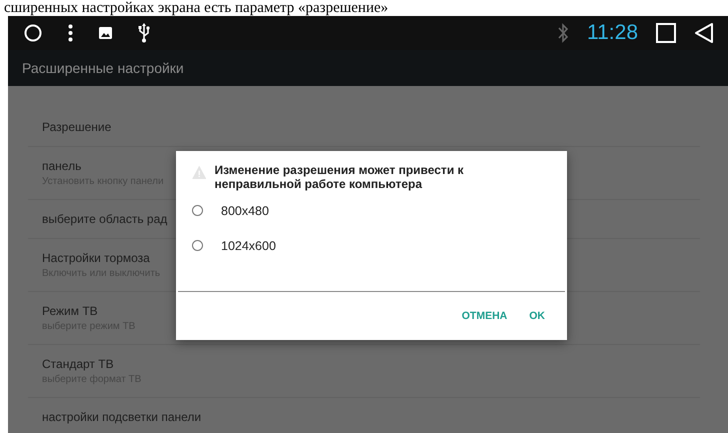  What do you see at coordinates (33, 33) in the screenshot?
I see `home-circle-icon` at bounding box center [33, 33].